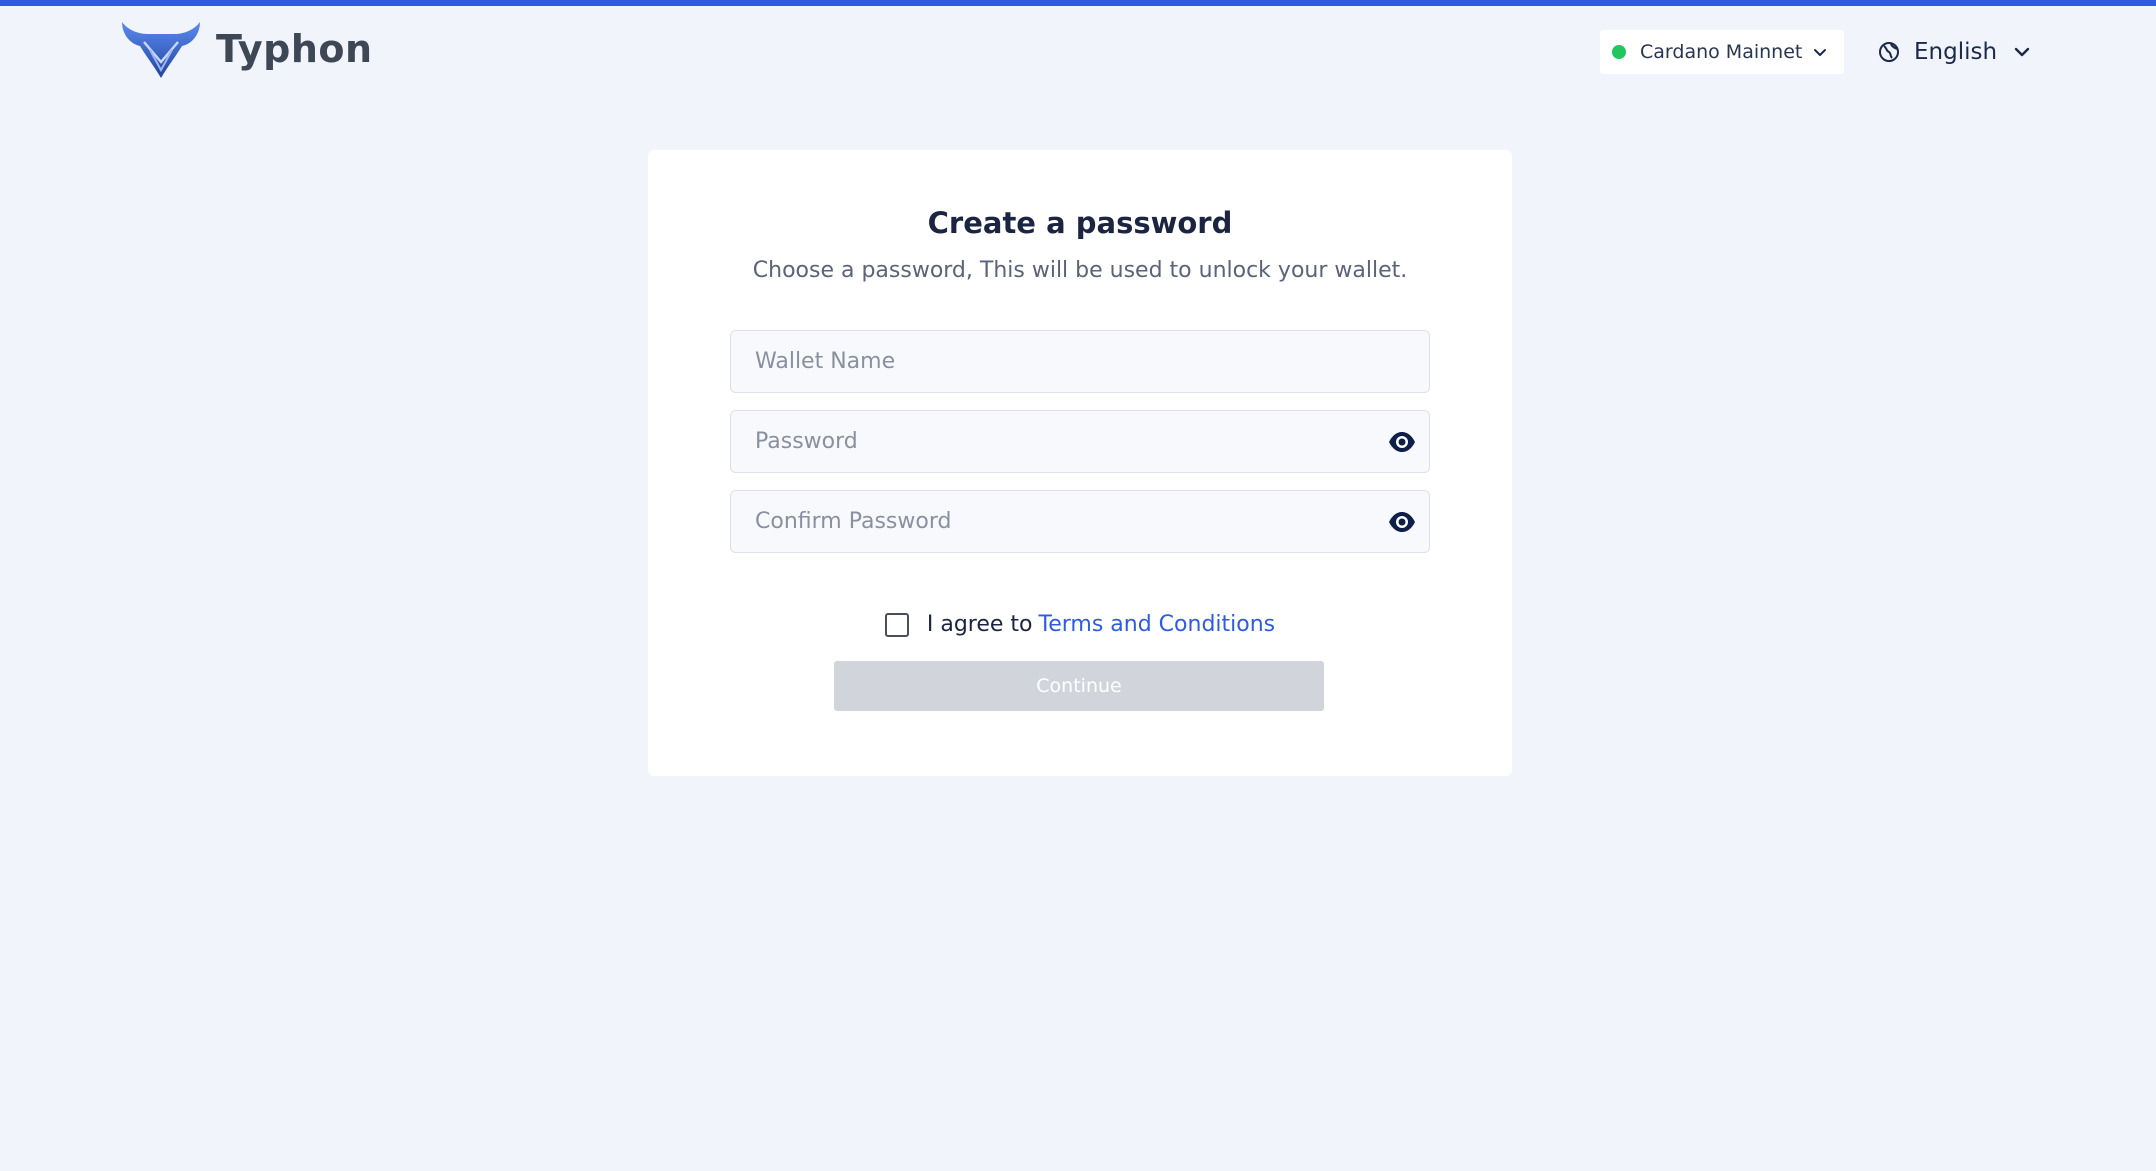 Image resolution: width=2156 pixels, height=1171 pixels. I want to click on terms-link: Terms and Conditions, so click(1157, 624).